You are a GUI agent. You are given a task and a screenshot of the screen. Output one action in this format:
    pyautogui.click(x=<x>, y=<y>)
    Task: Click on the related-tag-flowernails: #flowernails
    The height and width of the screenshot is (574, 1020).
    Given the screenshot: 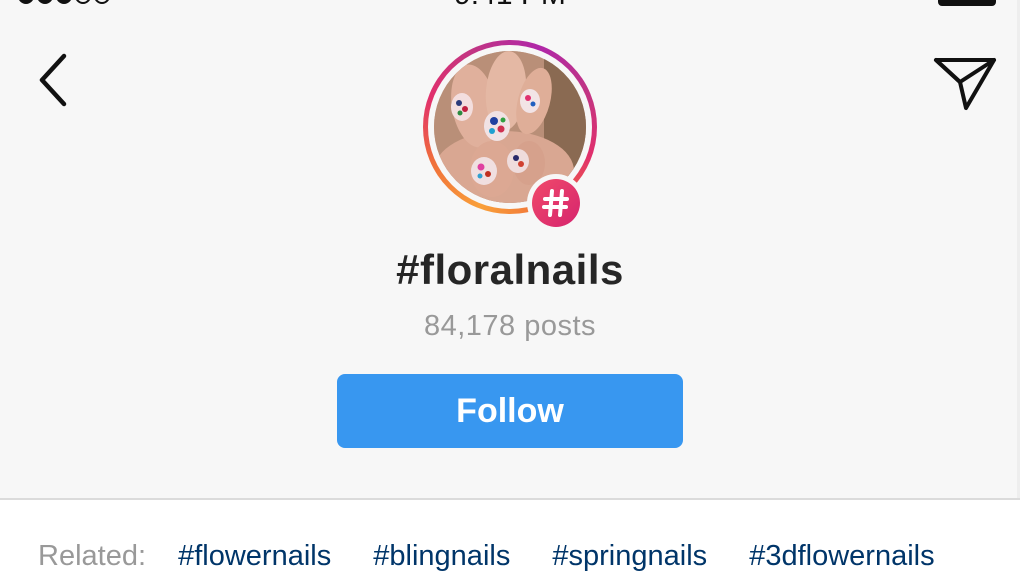 What is the action you would take?
    pyautogui.click(x=254, y=556)
    